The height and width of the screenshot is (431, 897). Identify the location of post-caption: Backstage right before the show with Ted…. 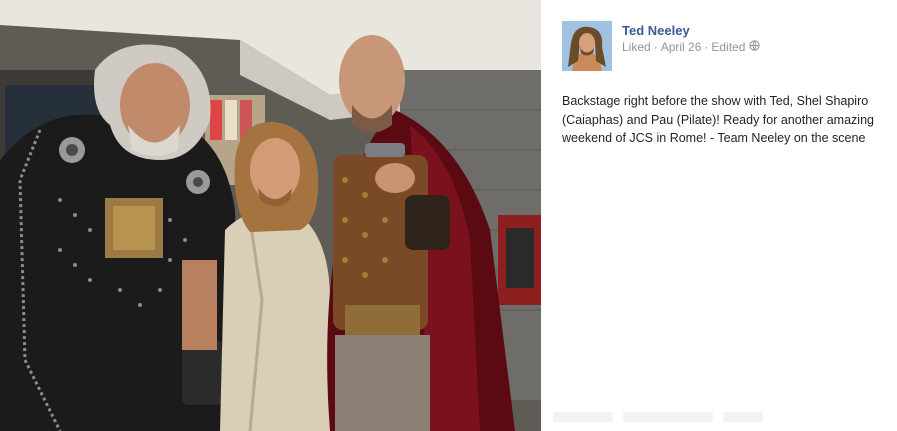
(718, 119).